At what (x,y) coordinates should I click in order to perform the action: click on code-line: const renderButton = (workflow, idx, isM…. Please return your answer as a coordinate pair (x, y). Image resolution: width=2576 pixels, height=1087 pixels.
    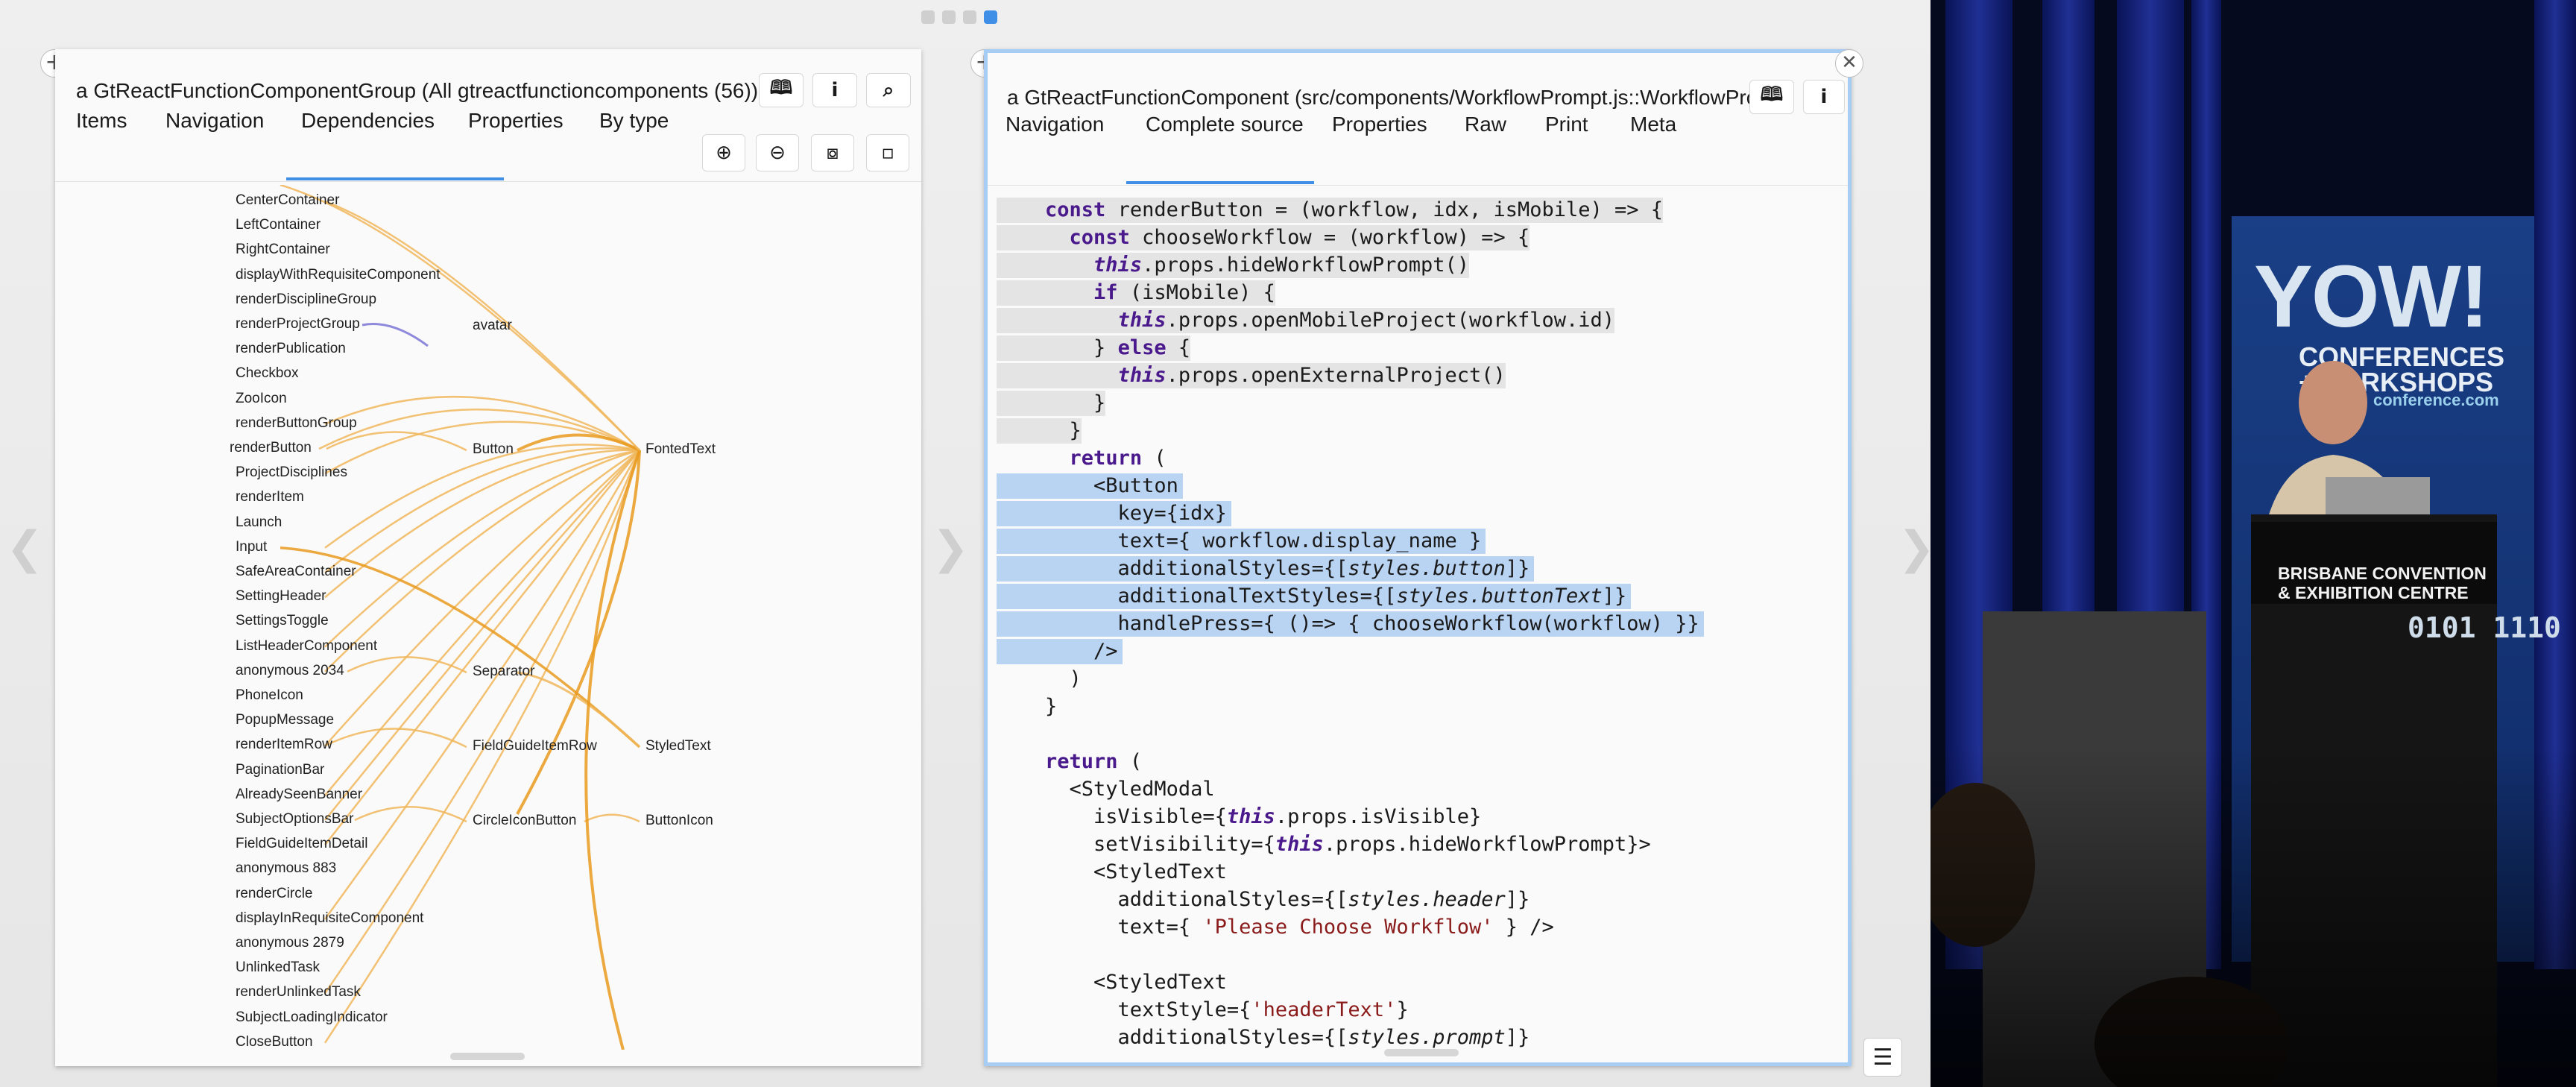
    Looking at the image, I should click on (1330, 211).